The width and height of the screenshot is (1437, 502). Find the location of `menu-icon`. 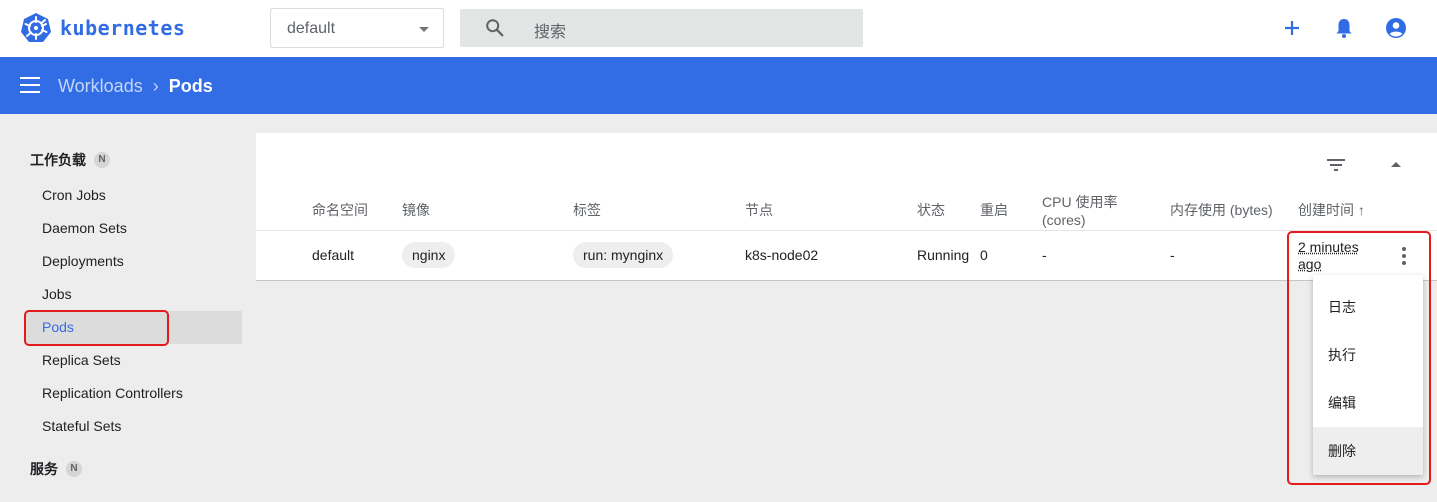

menu-icon is located at coordinates (30, 85).